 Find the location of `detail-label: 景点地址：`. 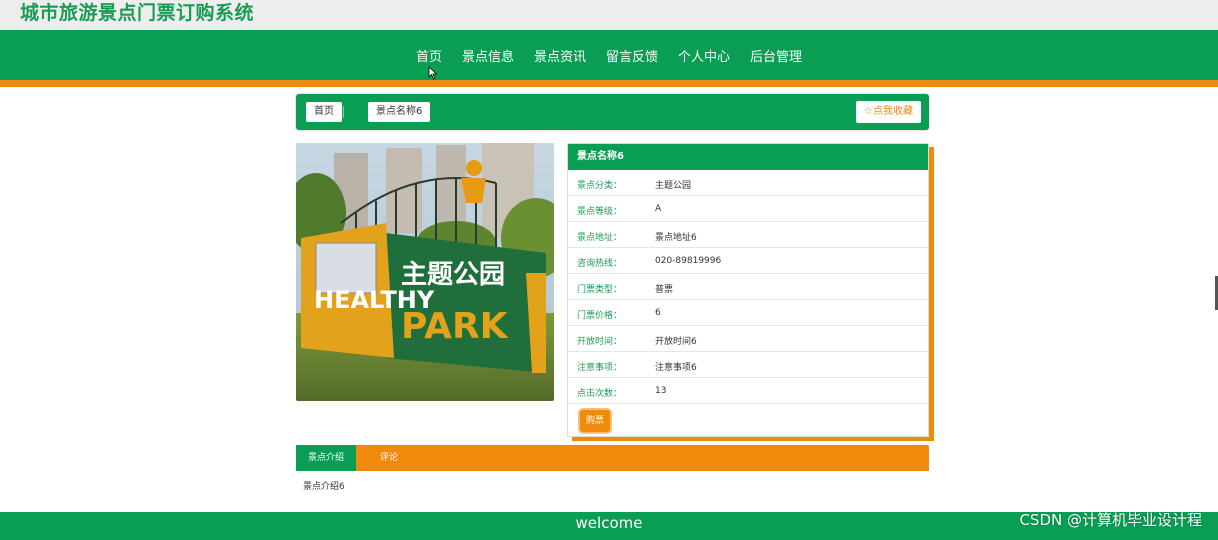

detail-label: 景点地址： is located at coordinates (600, 238).